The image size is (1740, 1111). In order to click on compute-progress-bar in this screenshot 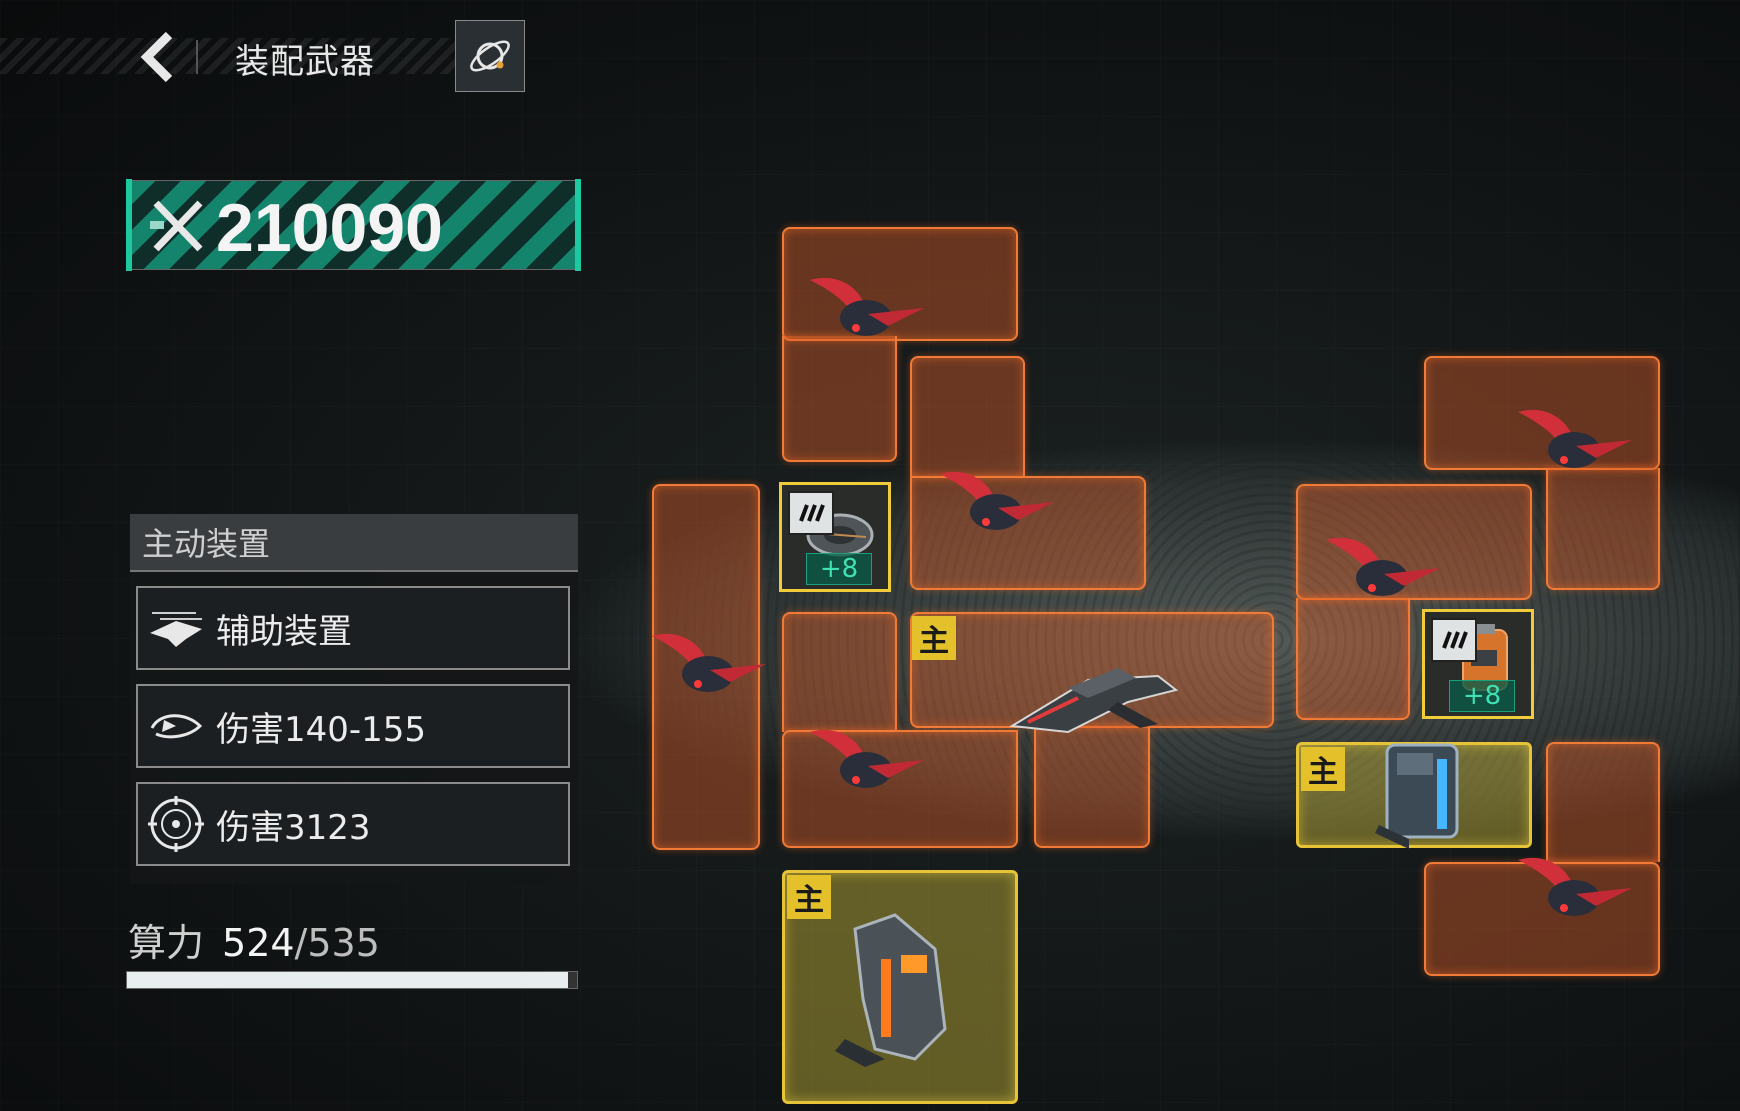, I will do `click(352, 980)`.